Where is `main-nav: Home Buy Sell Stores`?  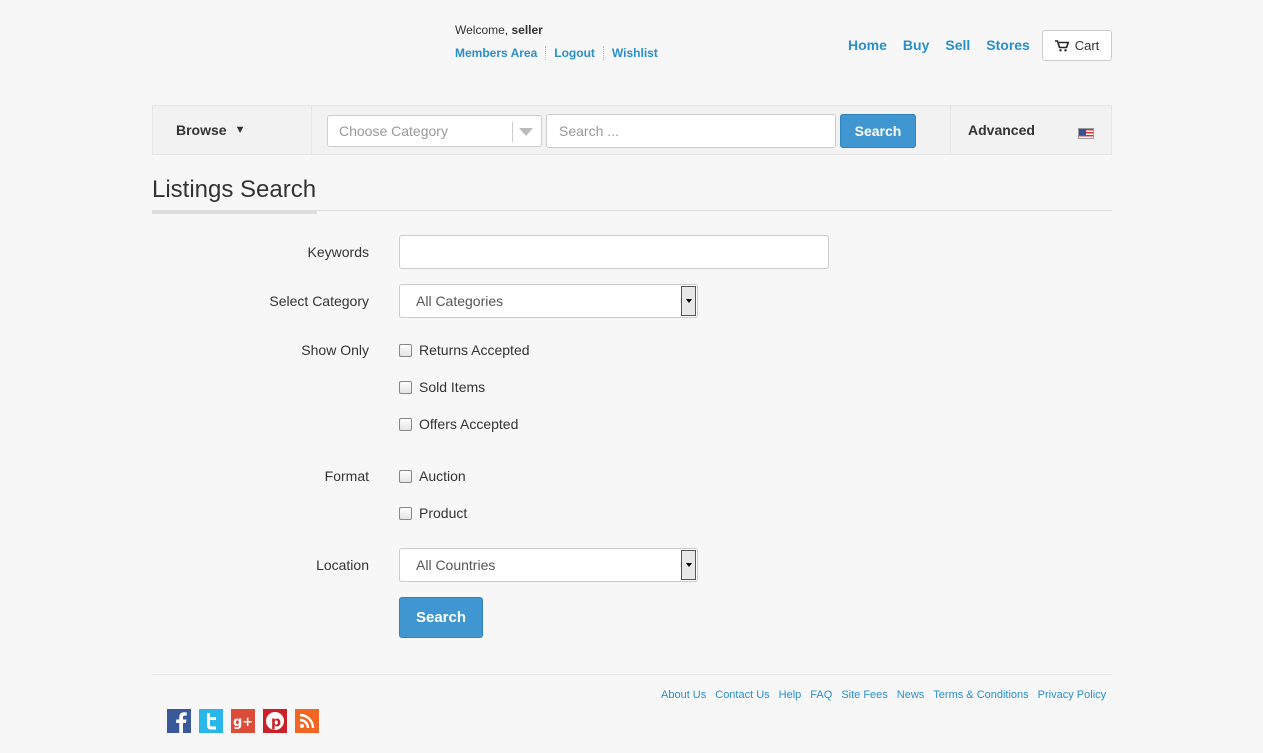
main-nav: Home Buy Sell Stores is located at coordinates (947, 45).